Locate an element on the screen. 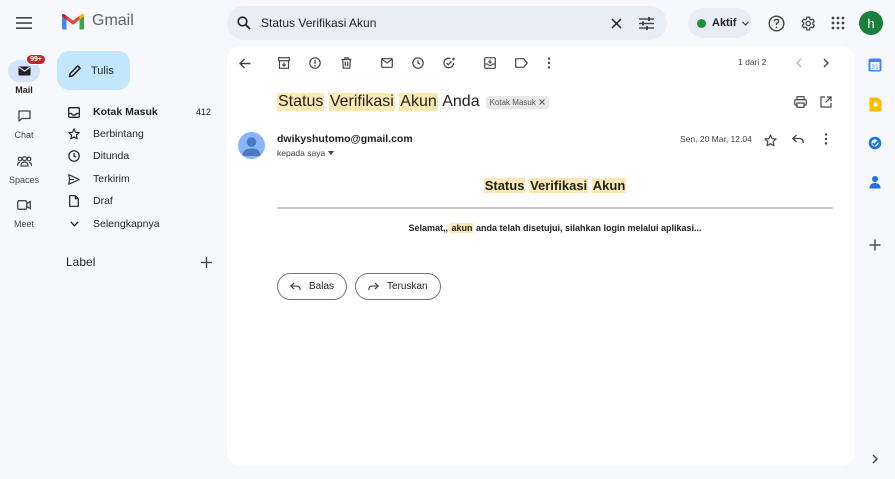  add-to-tasks-button is located at coordinates (449, 63).